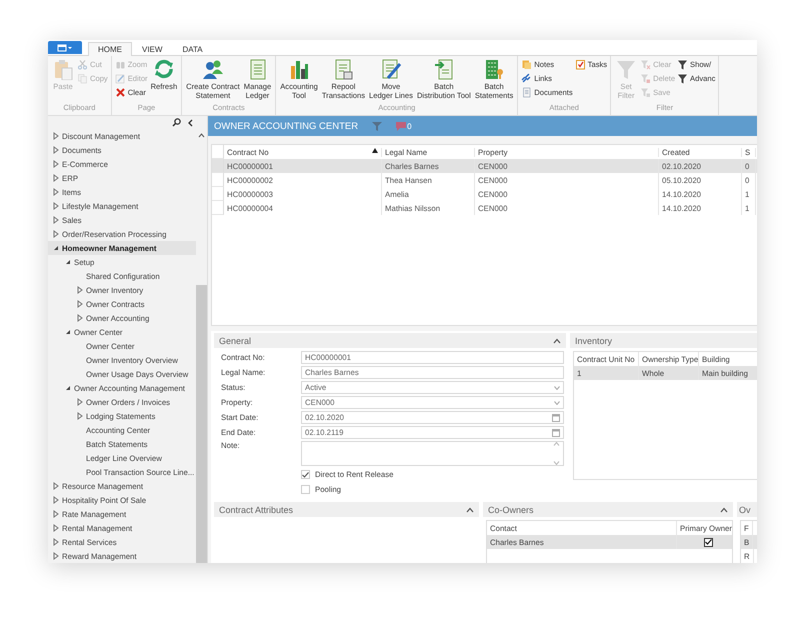 The image size is (805, 619). What do you see at coordinates (235, 341) in the screenshot?
I see `panel-title: General` at bounding box center [235, 341].